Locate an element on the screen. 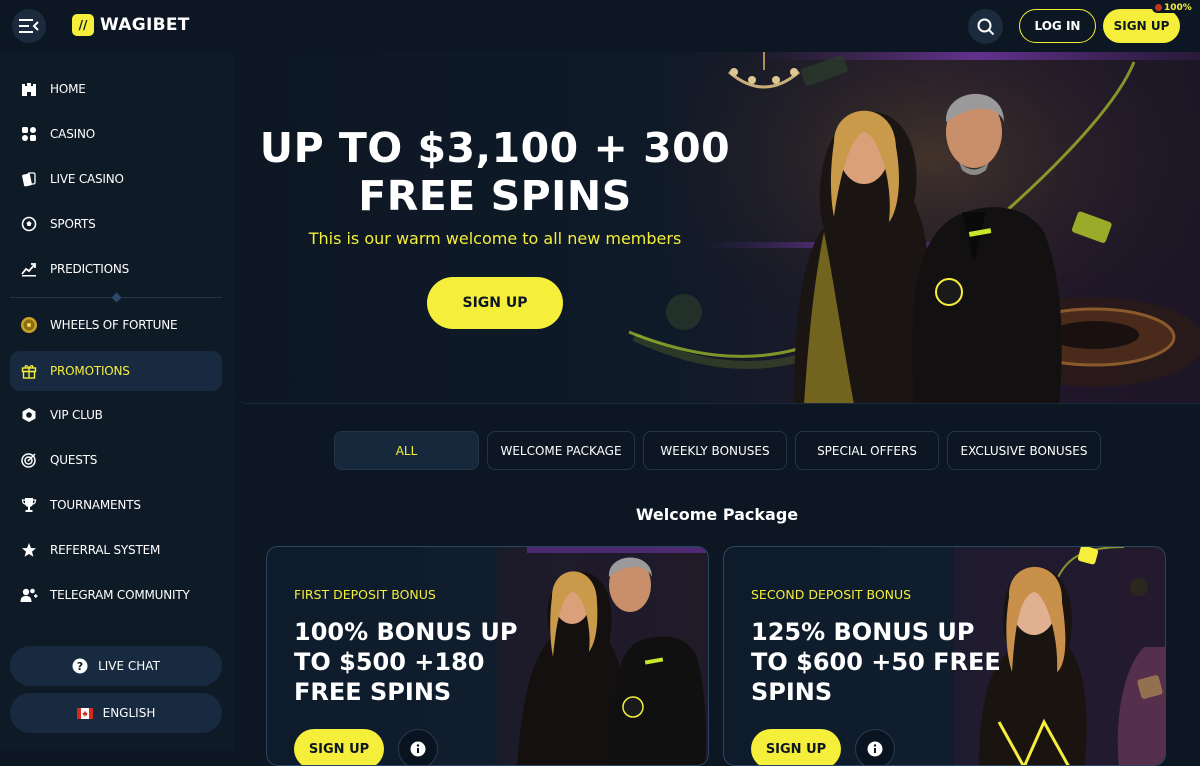 The height and width of the screenshot is (766, 1200). divider-ornament is located at coordinates (116, 297).